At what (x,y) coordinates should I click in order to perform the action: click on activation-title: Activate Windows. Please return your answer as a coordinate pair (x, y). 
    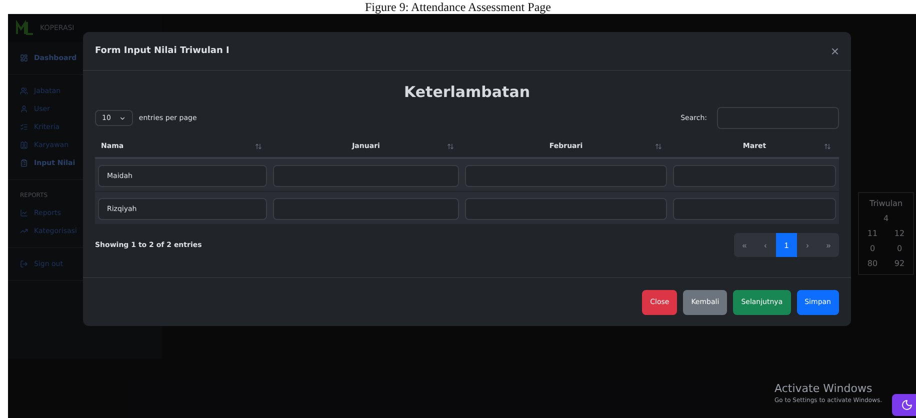
    Looking at the image, I should click on (824, 388).